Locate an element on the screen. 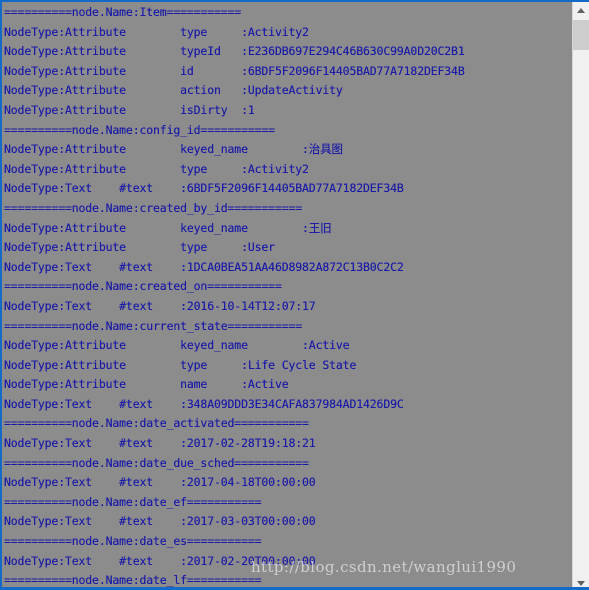 This screenshot has width=589, height=590. scroll-up-button is located at coordinates (581, 10).